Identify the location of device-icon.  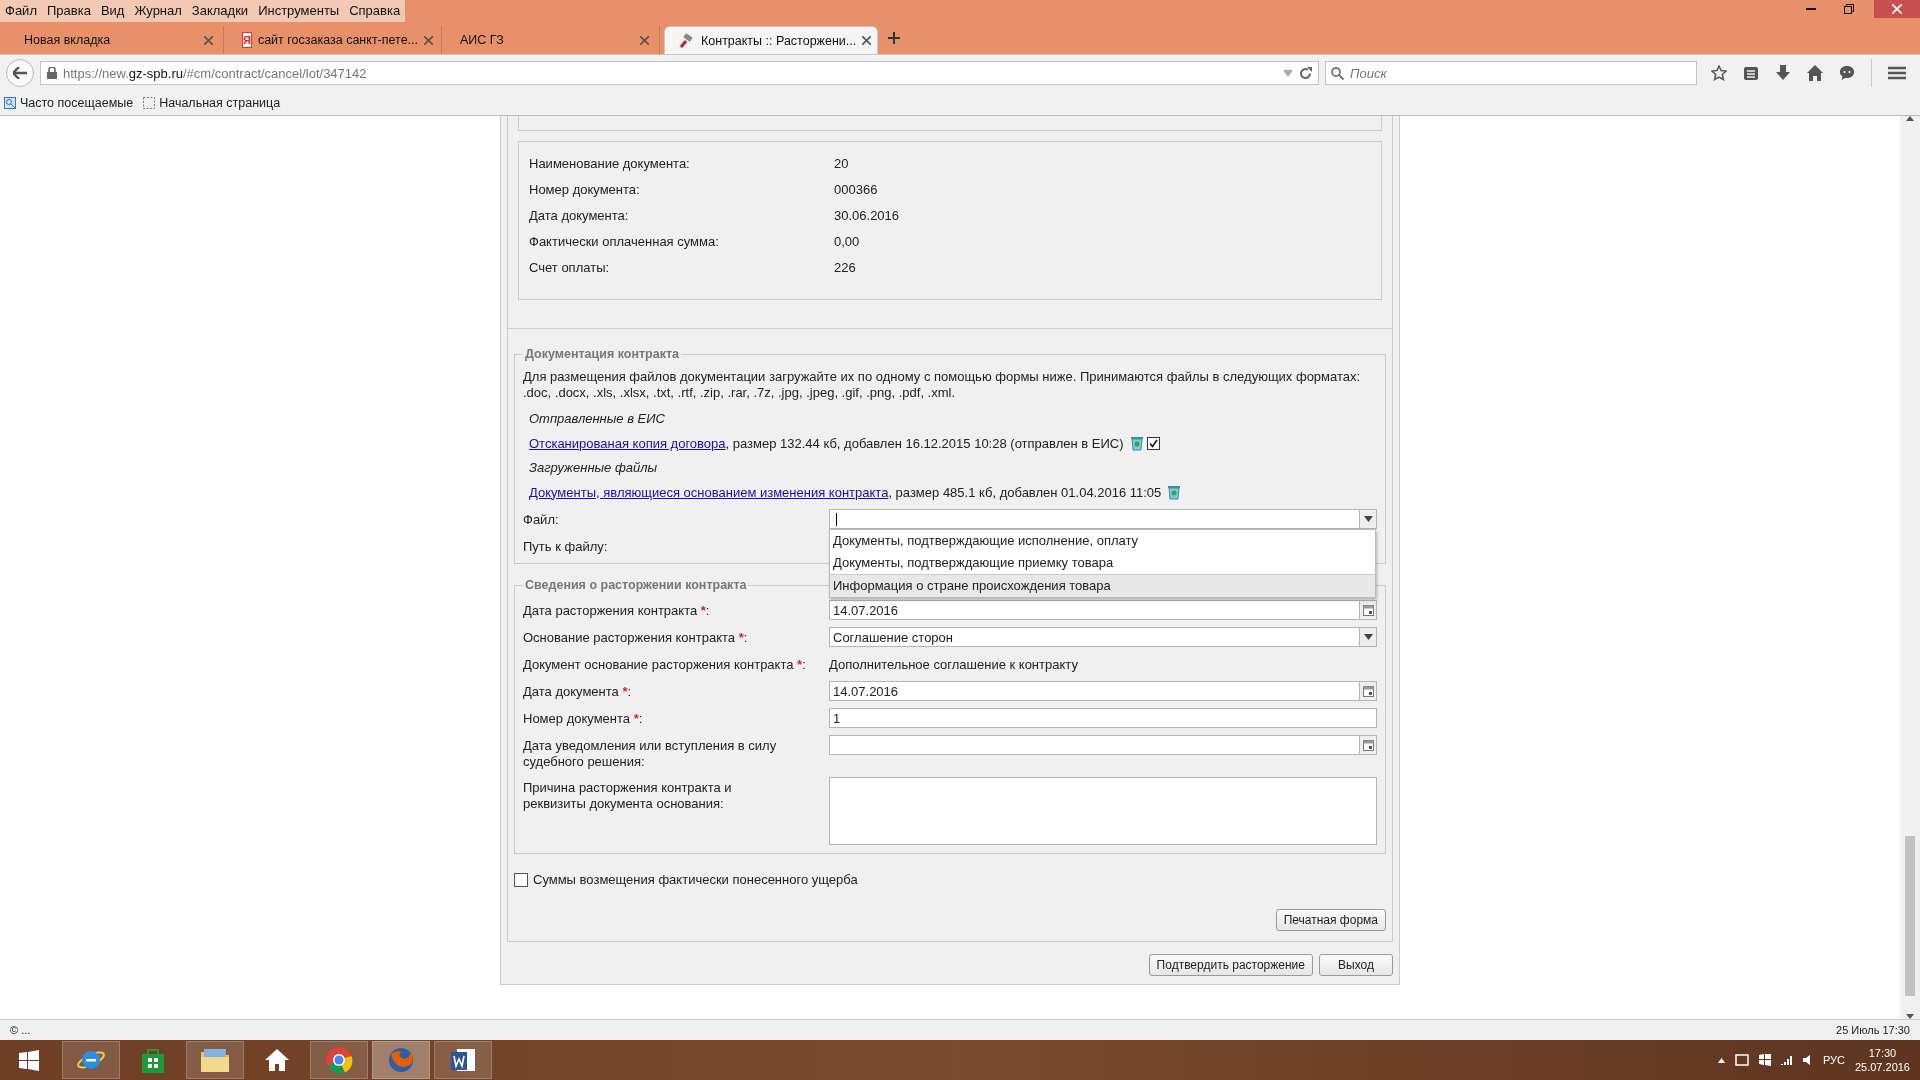
(1741, 1060).